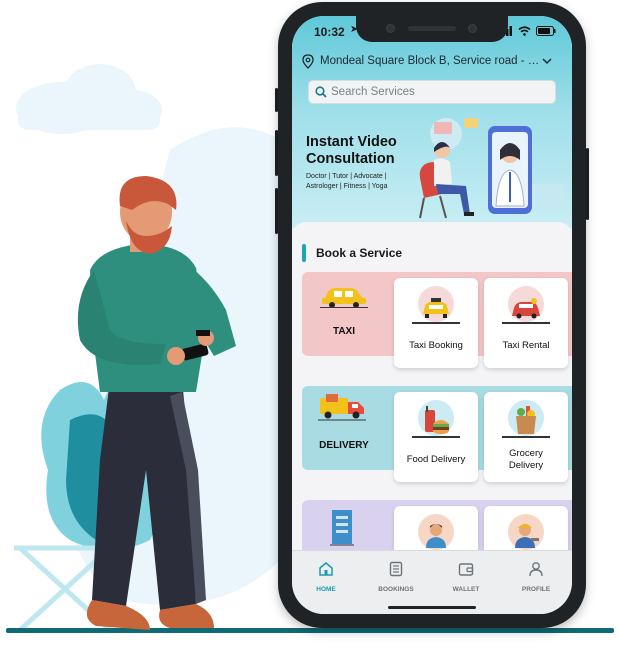  What do you see at coordinates (526, 345) in the screenshot?
I see `service-card-label: Taxi Rental` at bounding box center [526, 345].